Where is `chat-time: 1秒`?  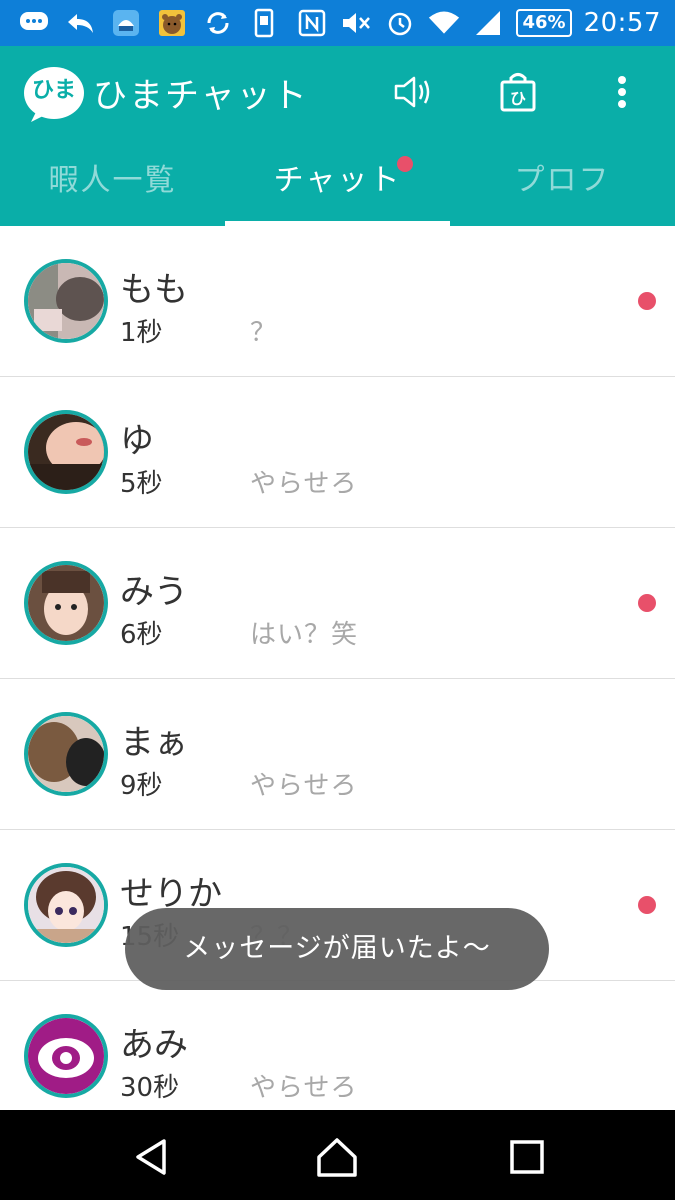 chat-time: 1秒 is located at coordinates (141, 333).